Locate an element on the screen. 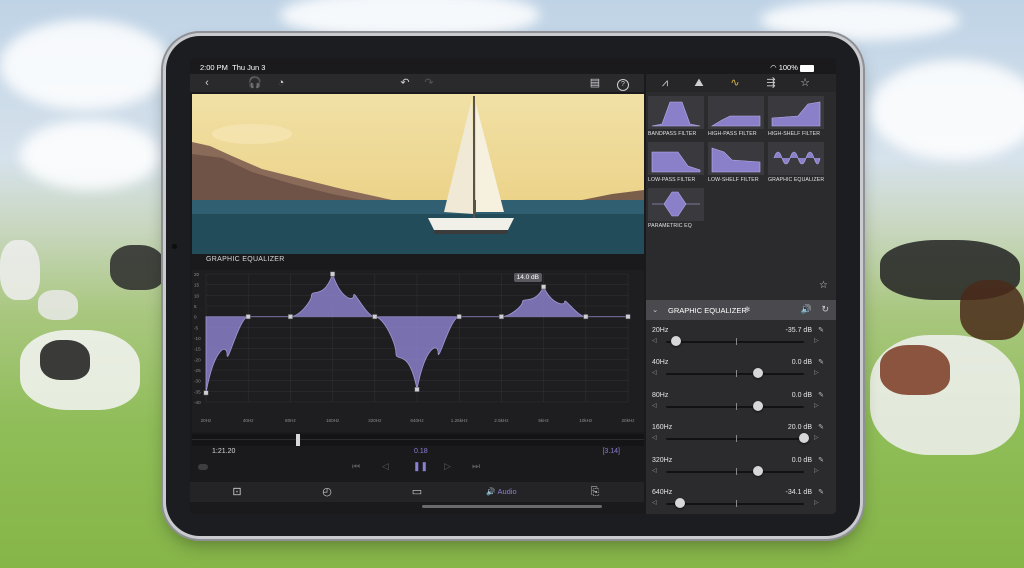 This screenshot has width=1024, height=568. levels-icon: ⇶ is located at coordinates (771, 83).